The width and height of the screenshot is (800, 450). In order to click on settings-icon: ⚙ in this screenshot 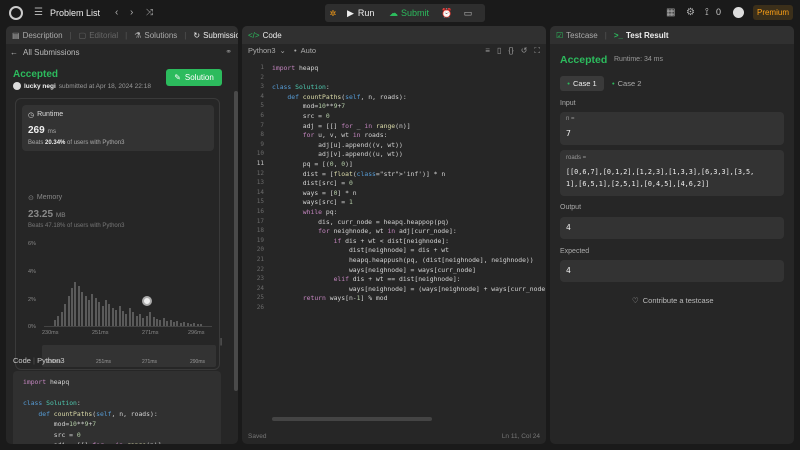, I will do `click(690, 12)`.